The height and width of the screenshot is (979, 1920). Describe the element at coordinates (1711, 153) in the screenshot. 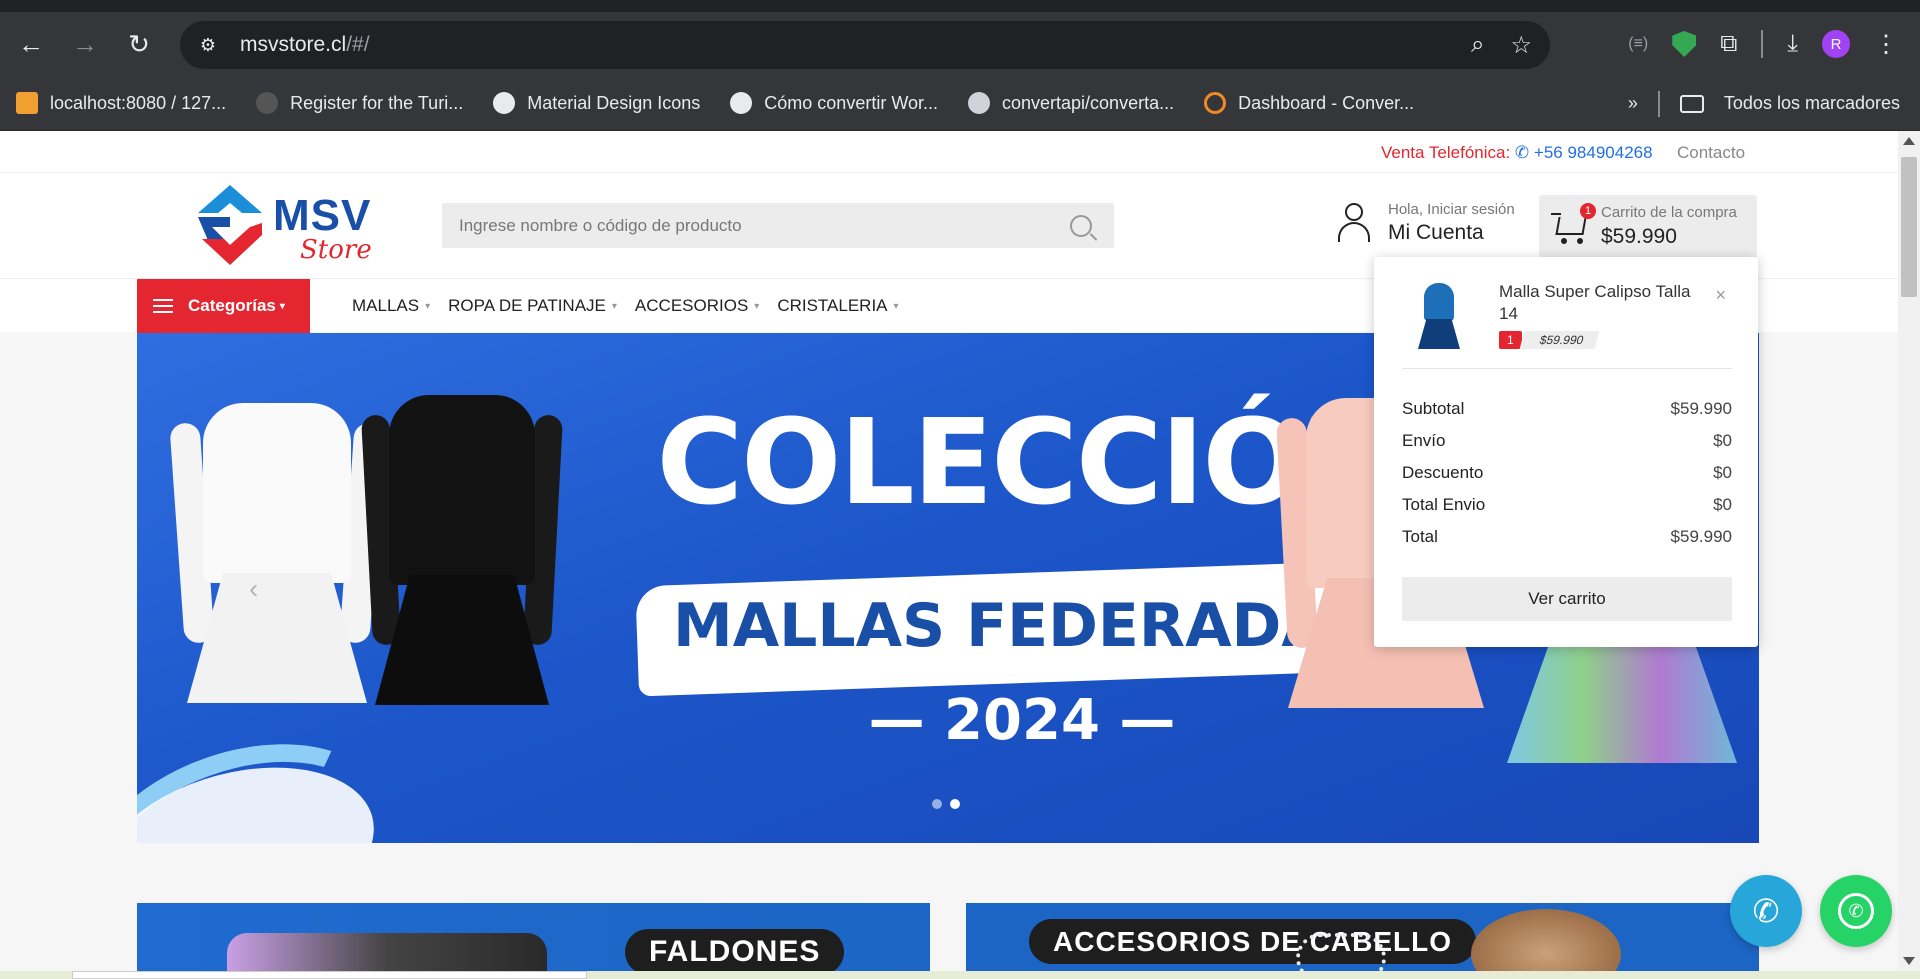

I see `contact-link: Contacto` at that location.